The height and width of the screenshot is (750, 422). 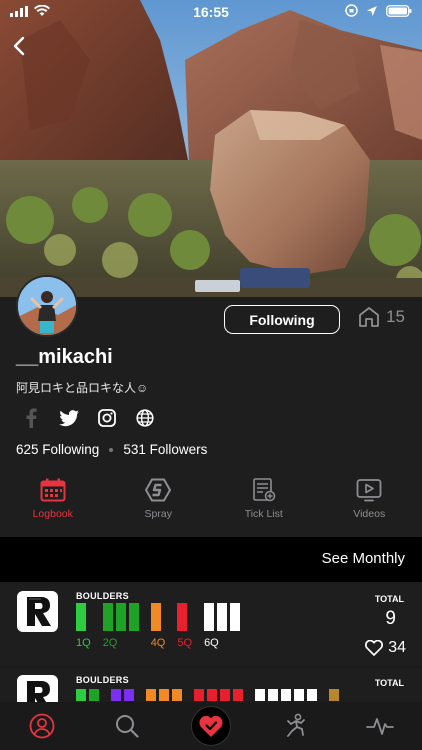 What do you see at coordinates (165, 449) in the screenshot?
I see `followers-count: 531 Followers` at bounding box center [165, 449].